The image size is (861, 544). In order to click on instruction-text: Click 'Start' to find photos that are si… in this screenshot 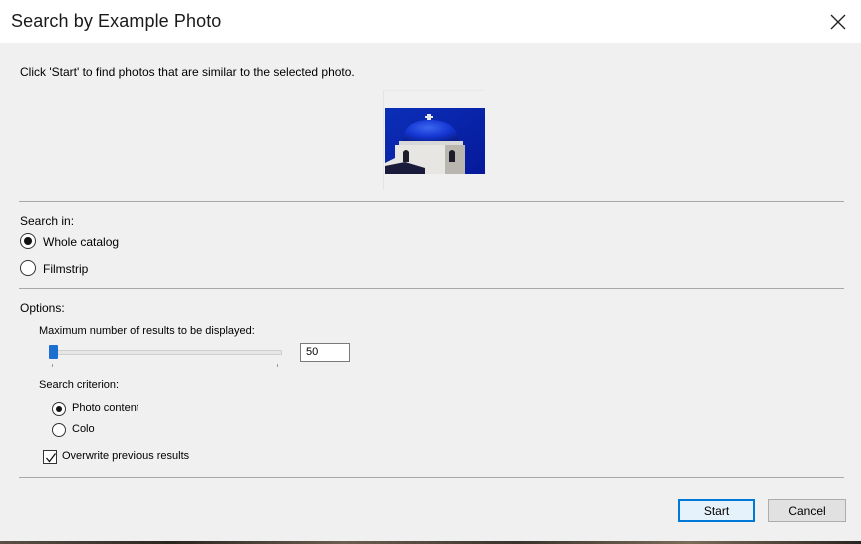, I will do `click(187, 72)`.